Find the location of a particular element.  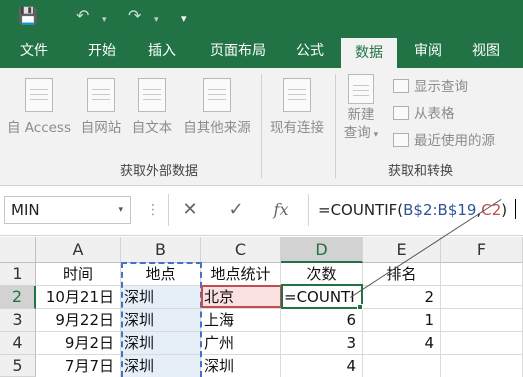

cell-e3: 1 is located at coordinates (402, 320).